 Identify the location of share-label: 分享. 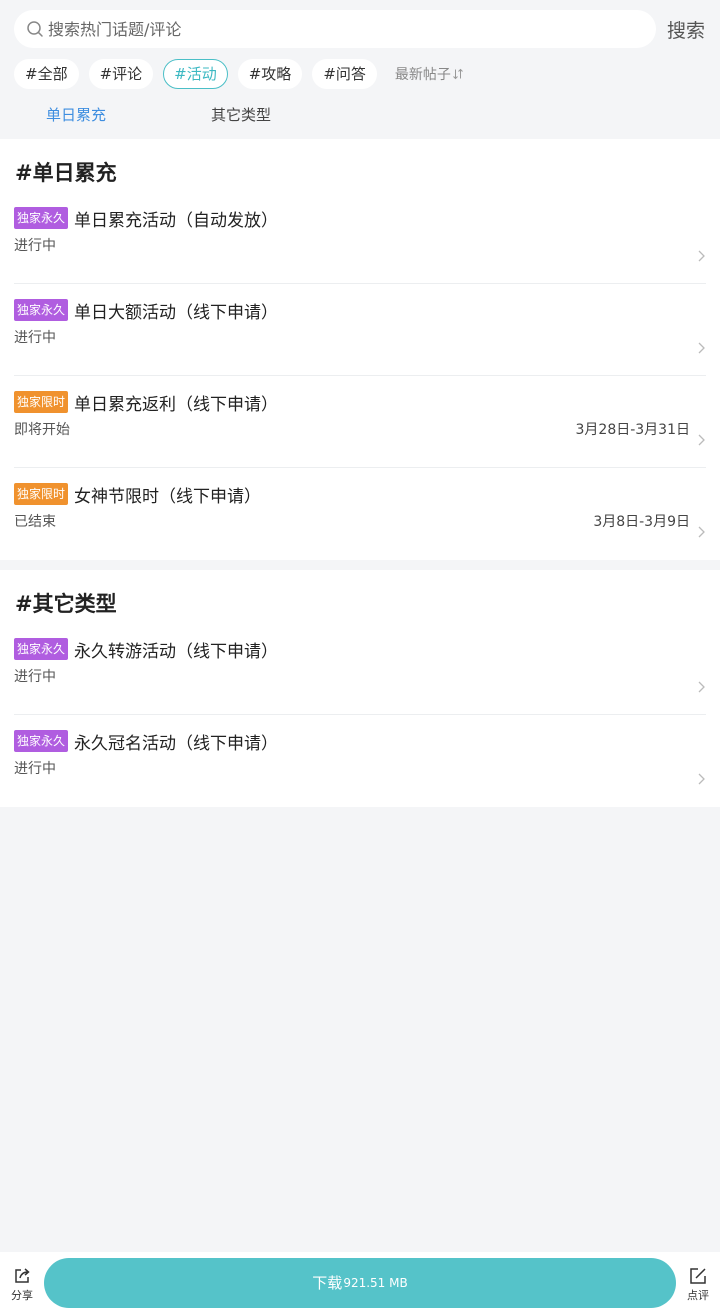
(22, 1295).